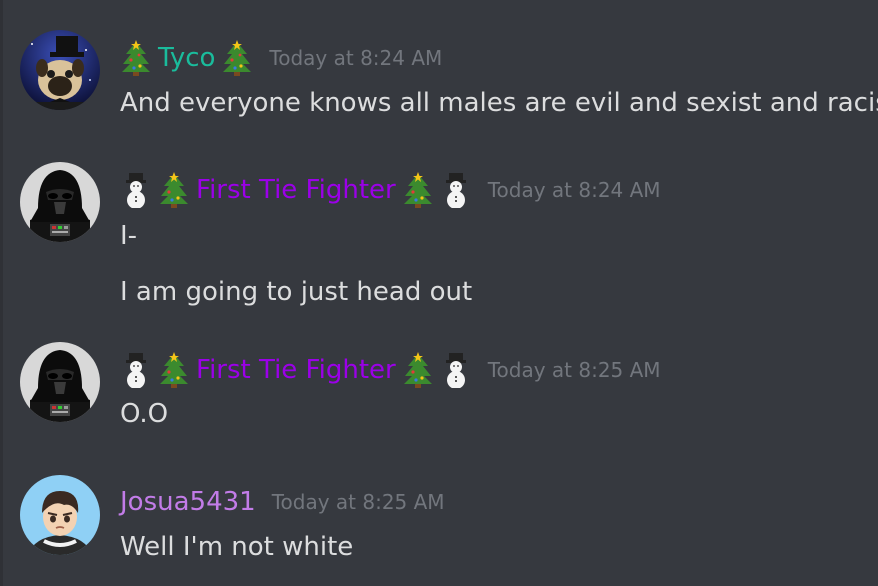  Describe the element at coordinates (144, 414) in the screenshot. I see `message-content: O.O` at that location.